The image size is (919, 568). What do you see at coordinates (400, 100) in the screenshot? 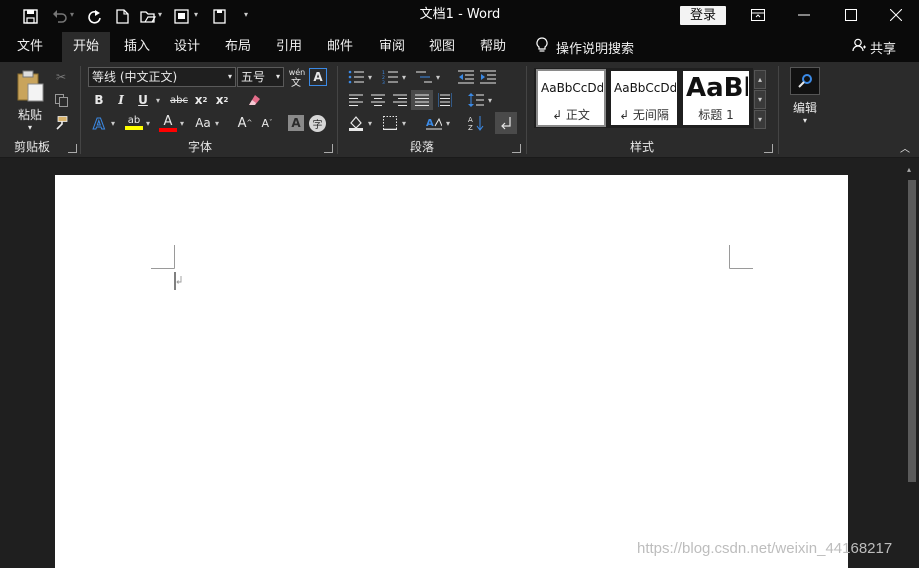
I see `align-right-icon` at bounding box center [400, 100].